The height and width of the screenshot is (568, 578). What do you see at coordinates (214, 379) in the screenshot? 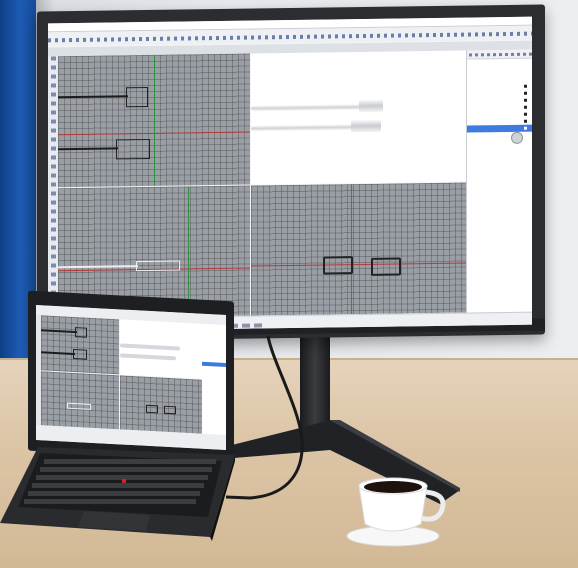
I see `laptop-layers-panel` at bounding box center [214, 379].